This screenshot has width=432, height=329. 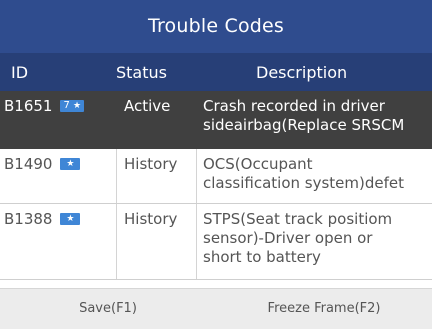 I want to click on description-line: STPS(Seat track positiom, so click(x=298, y=219).